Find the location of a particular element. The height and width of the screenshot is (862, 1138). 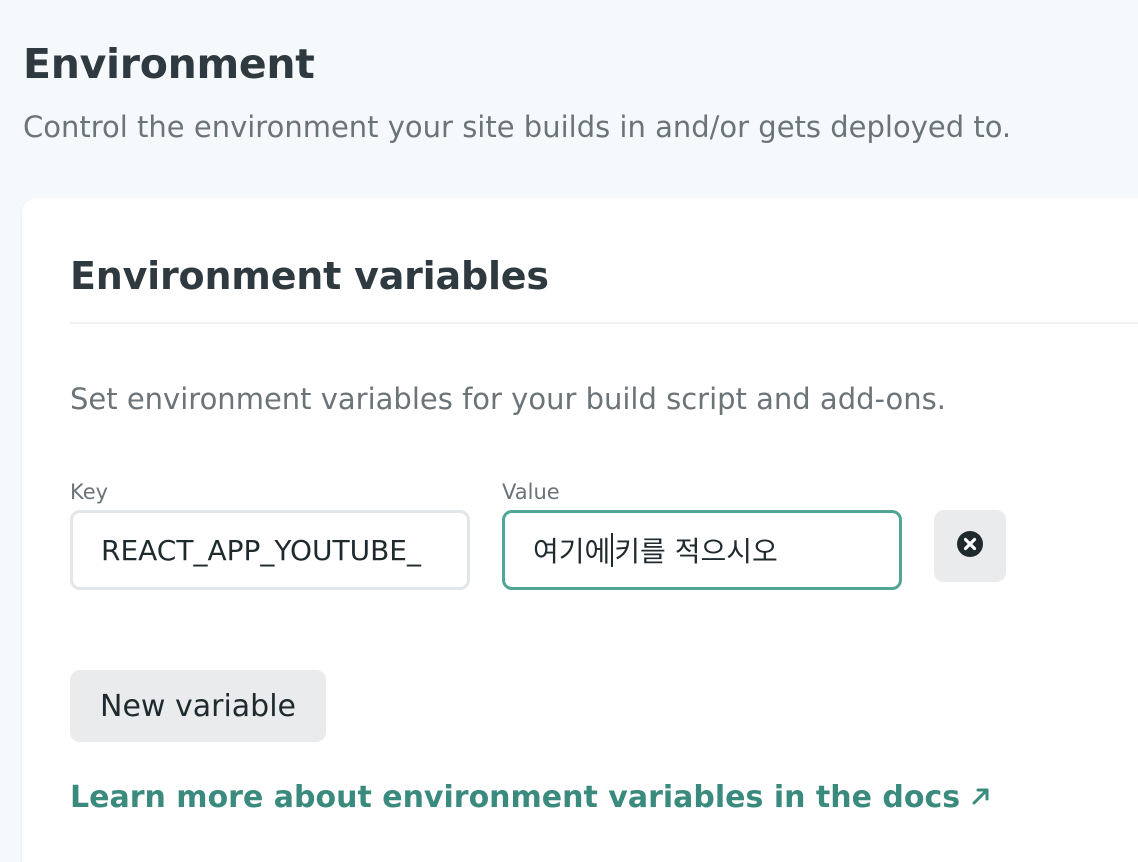

divider is located at coordinates (604, 323).